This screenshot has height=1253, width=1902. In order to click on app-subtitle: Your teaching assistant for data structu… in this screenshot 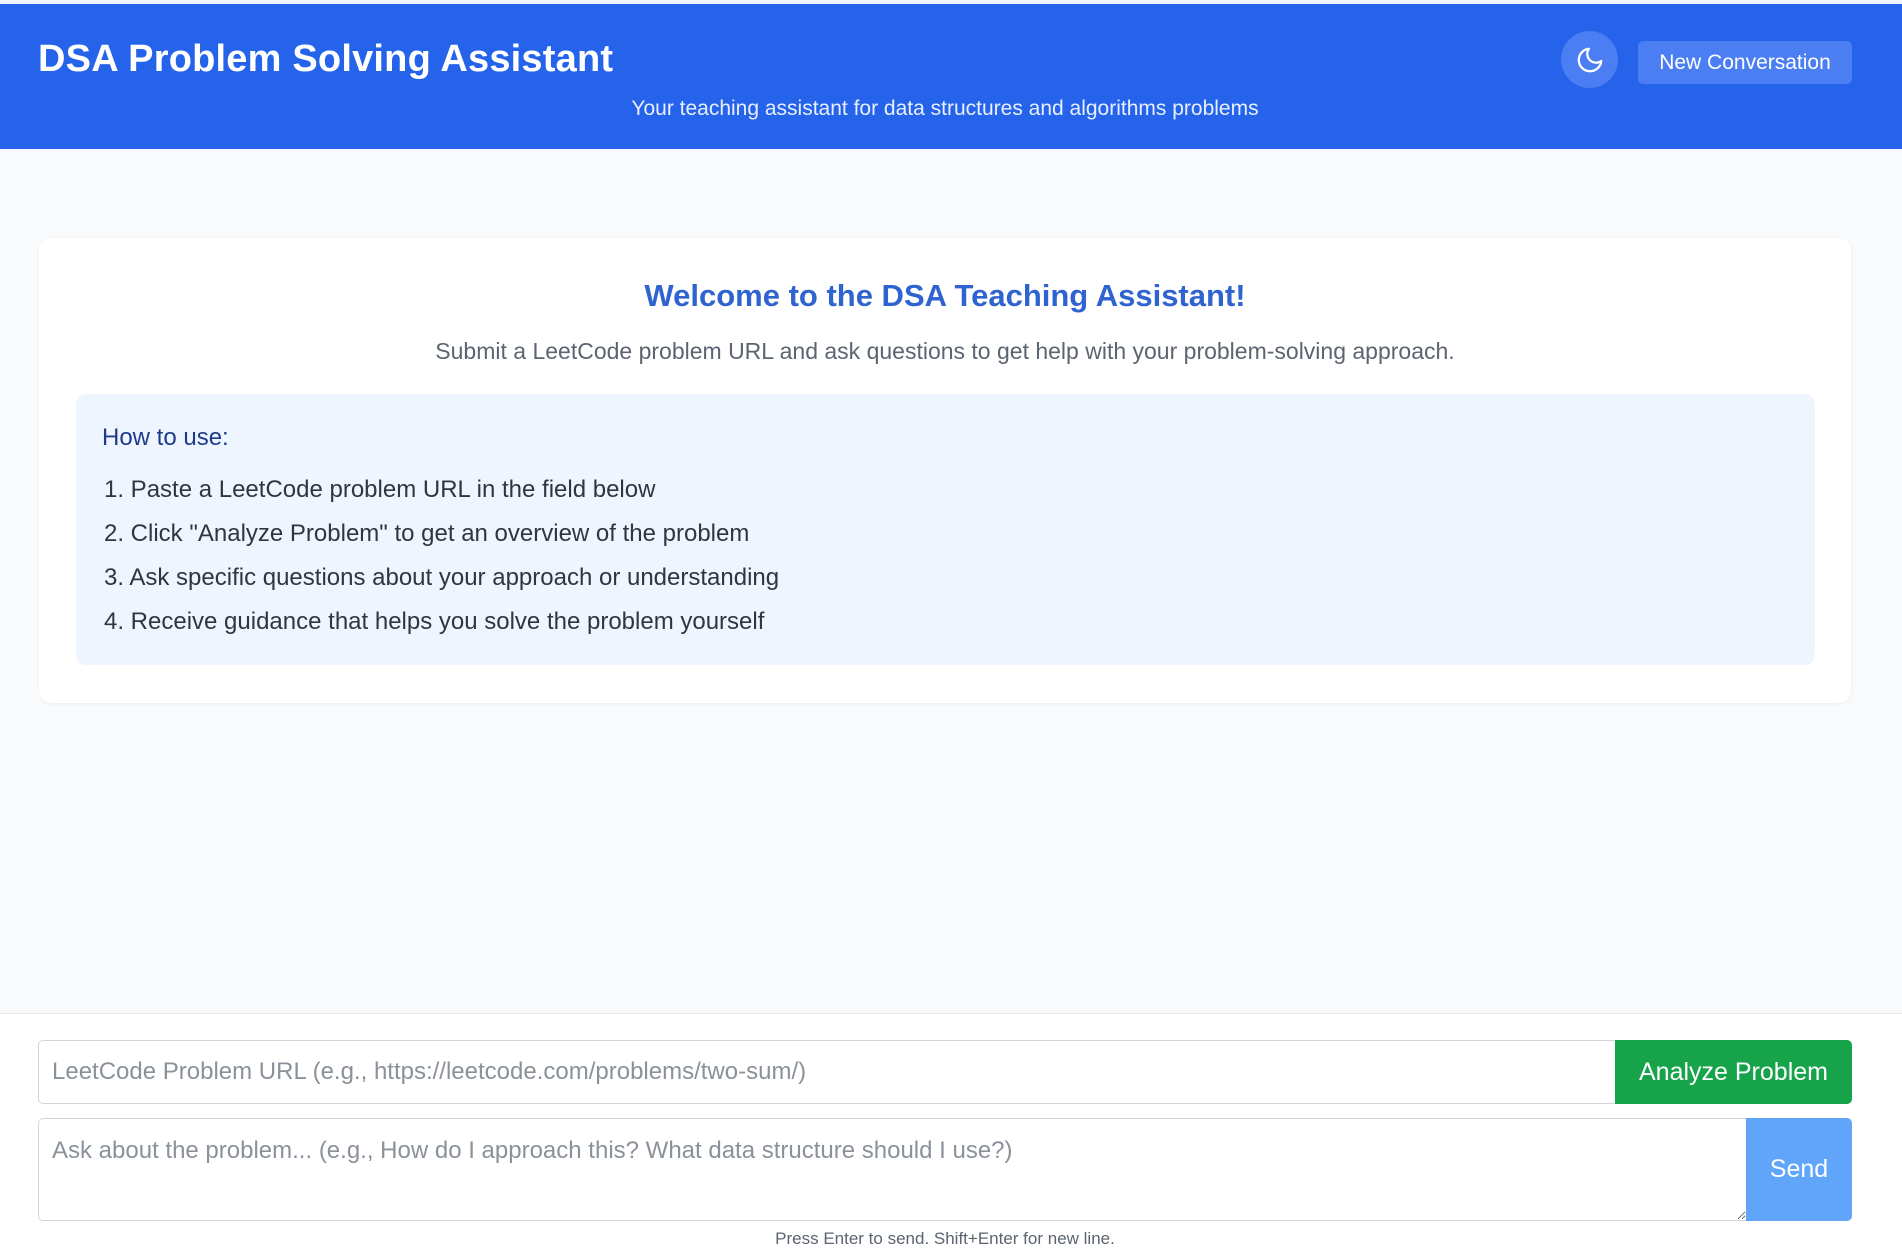, I will do `click(945, 108)`.